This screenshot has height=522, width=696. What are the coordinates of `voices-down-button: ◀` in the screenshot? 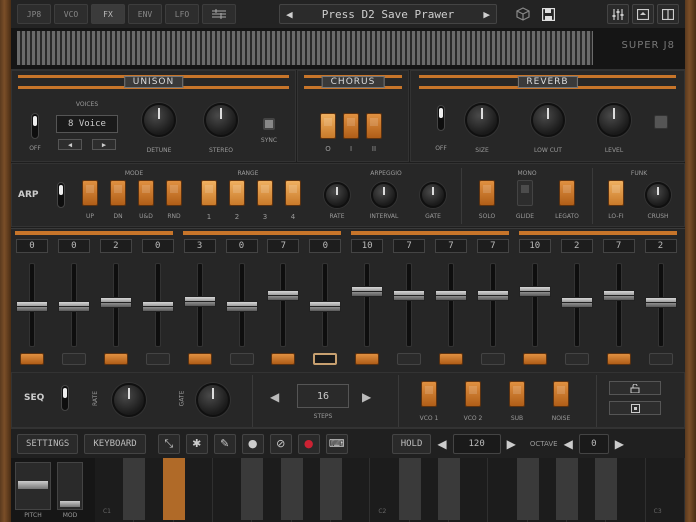 It's located at (70, 144).